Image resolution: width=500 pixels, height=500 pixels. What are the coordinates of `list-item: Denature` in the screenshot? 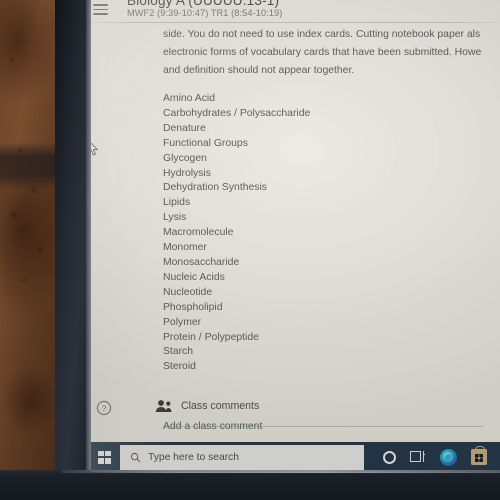 It's located at (184, 128).